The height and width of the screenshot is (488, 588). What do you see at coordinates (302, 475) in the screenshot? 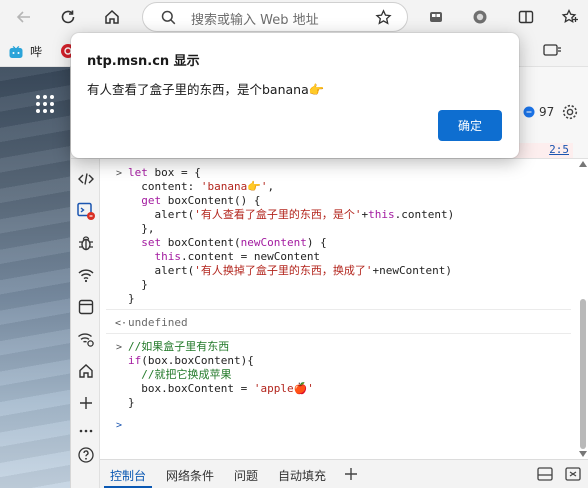
I see `tab-autofill: 自动填充` at bounding box center [302, 475].